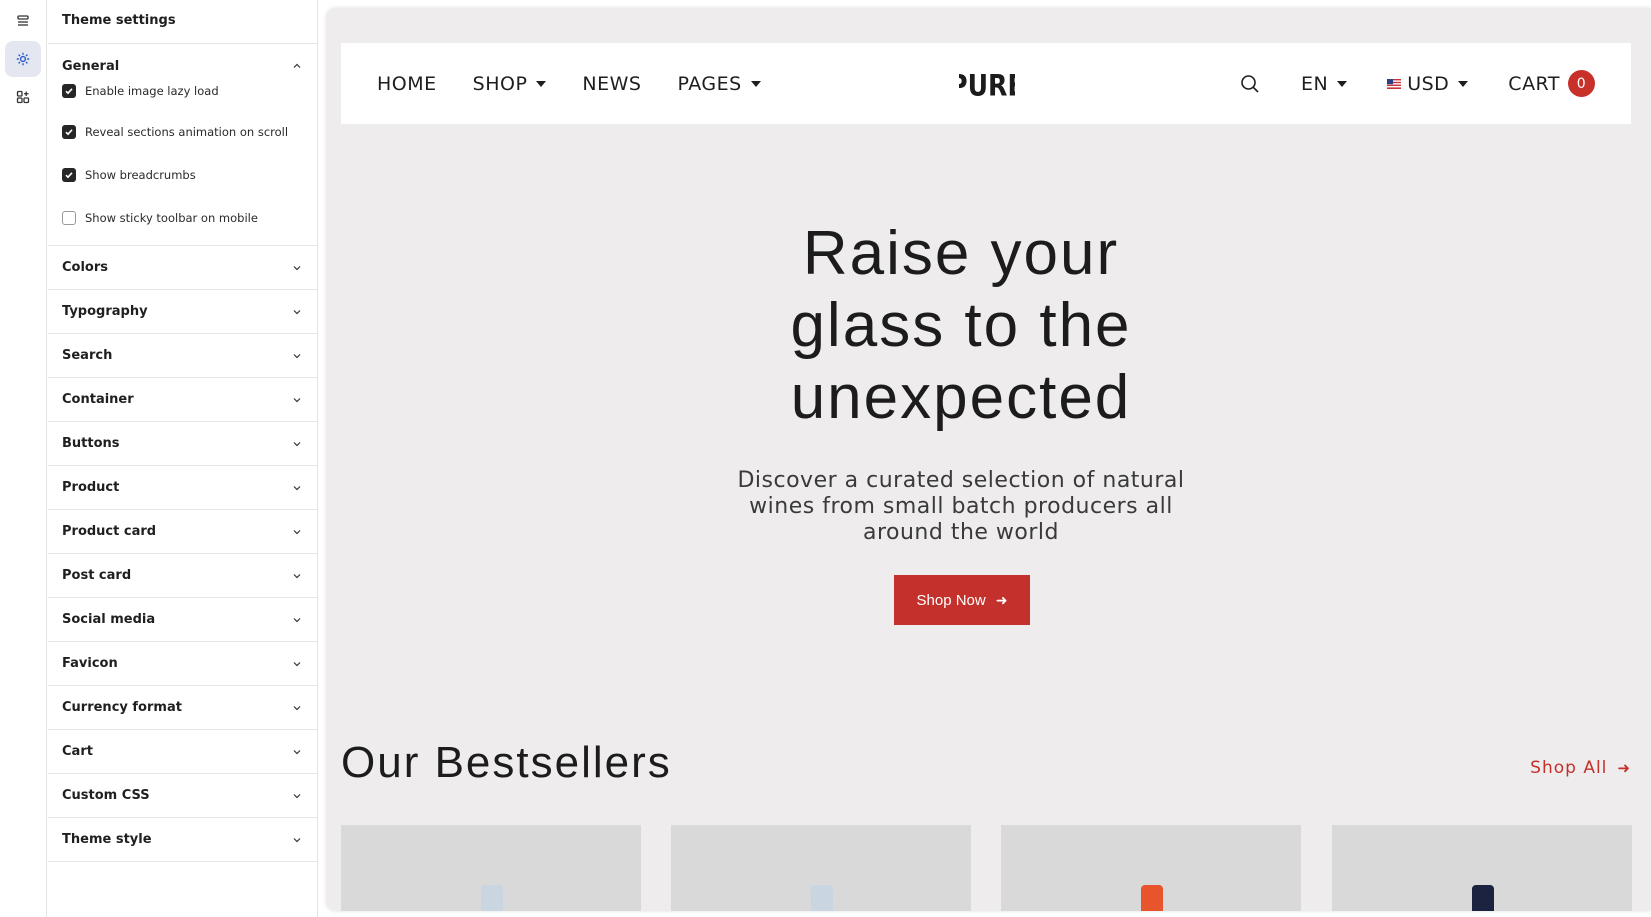 The height and width of the screenshot is (917, 1651). Describe the element at coordinates (182, 312) in the screenshot. I see `section-typography: Typography` at that location.